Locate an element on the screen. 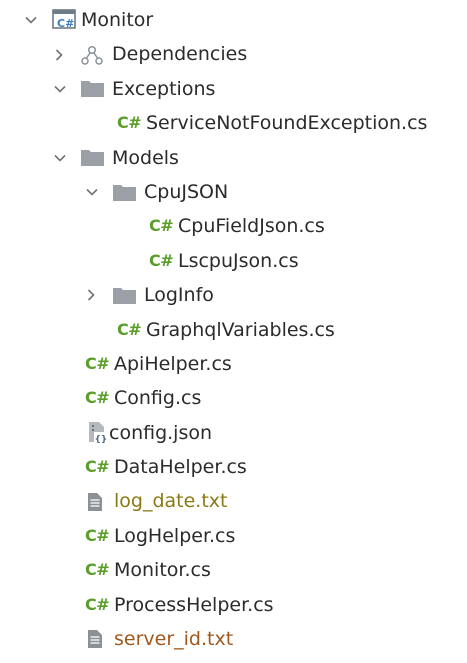 The height and width of the screenshot is (663, 467). svg-text: C# is located at coordinates (65, 23).